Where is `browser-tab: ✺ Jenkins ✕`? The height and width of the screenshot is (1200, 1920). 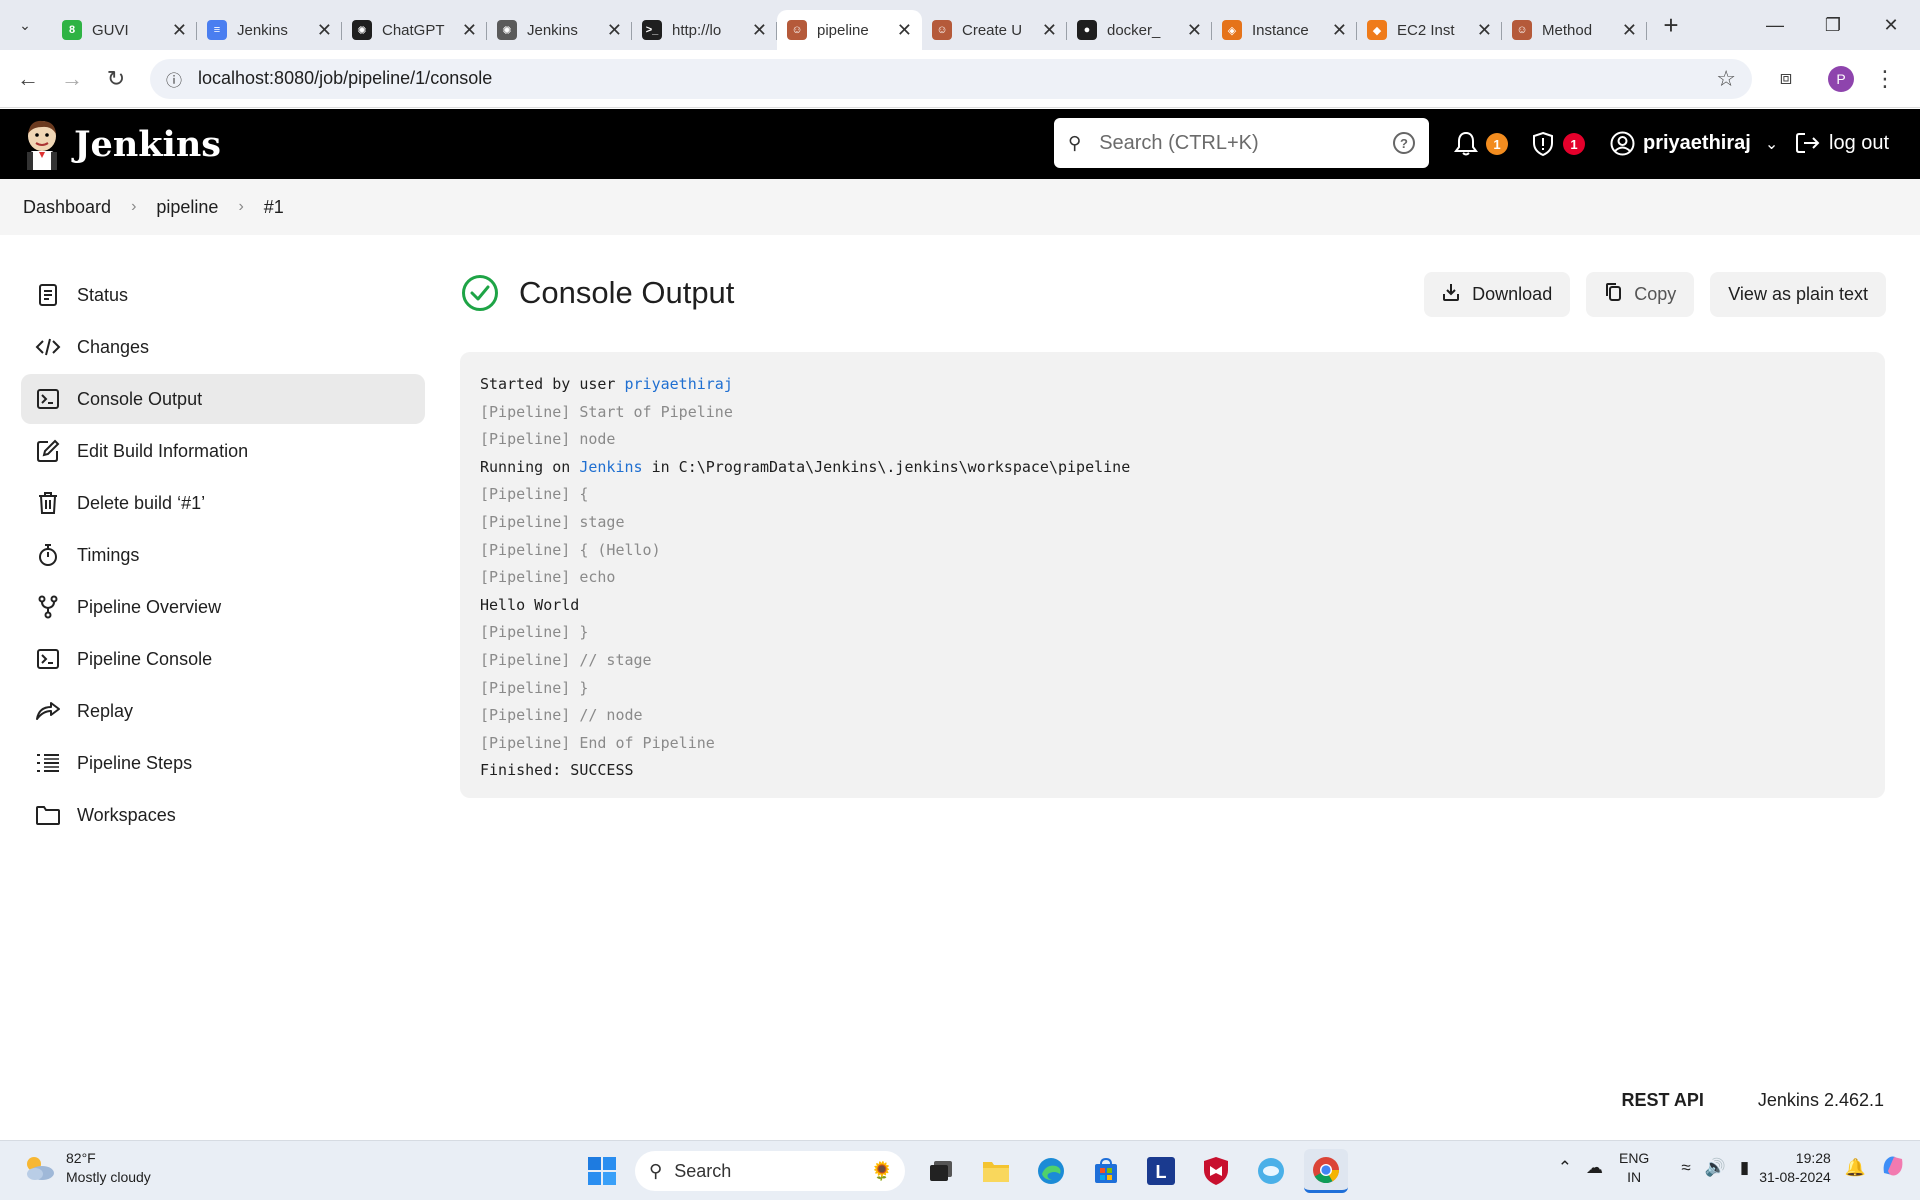 browser-tab: ✺ Jenkins ✕ is located at coordinates (559, 30).